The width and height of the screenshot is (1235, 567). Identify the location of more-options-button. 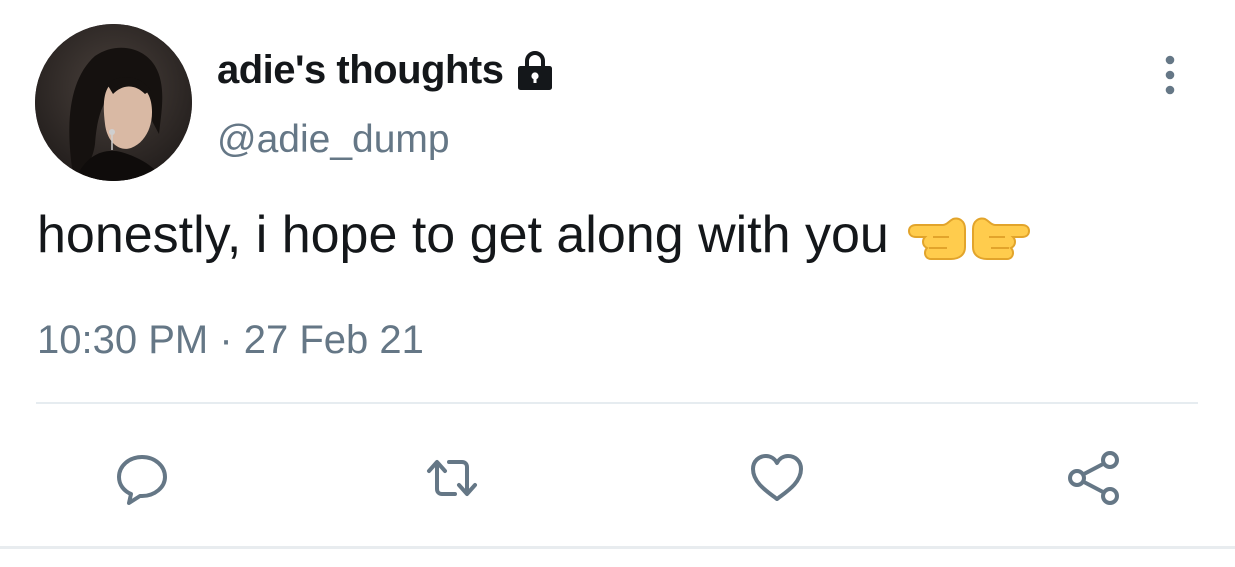
(1170, 75).